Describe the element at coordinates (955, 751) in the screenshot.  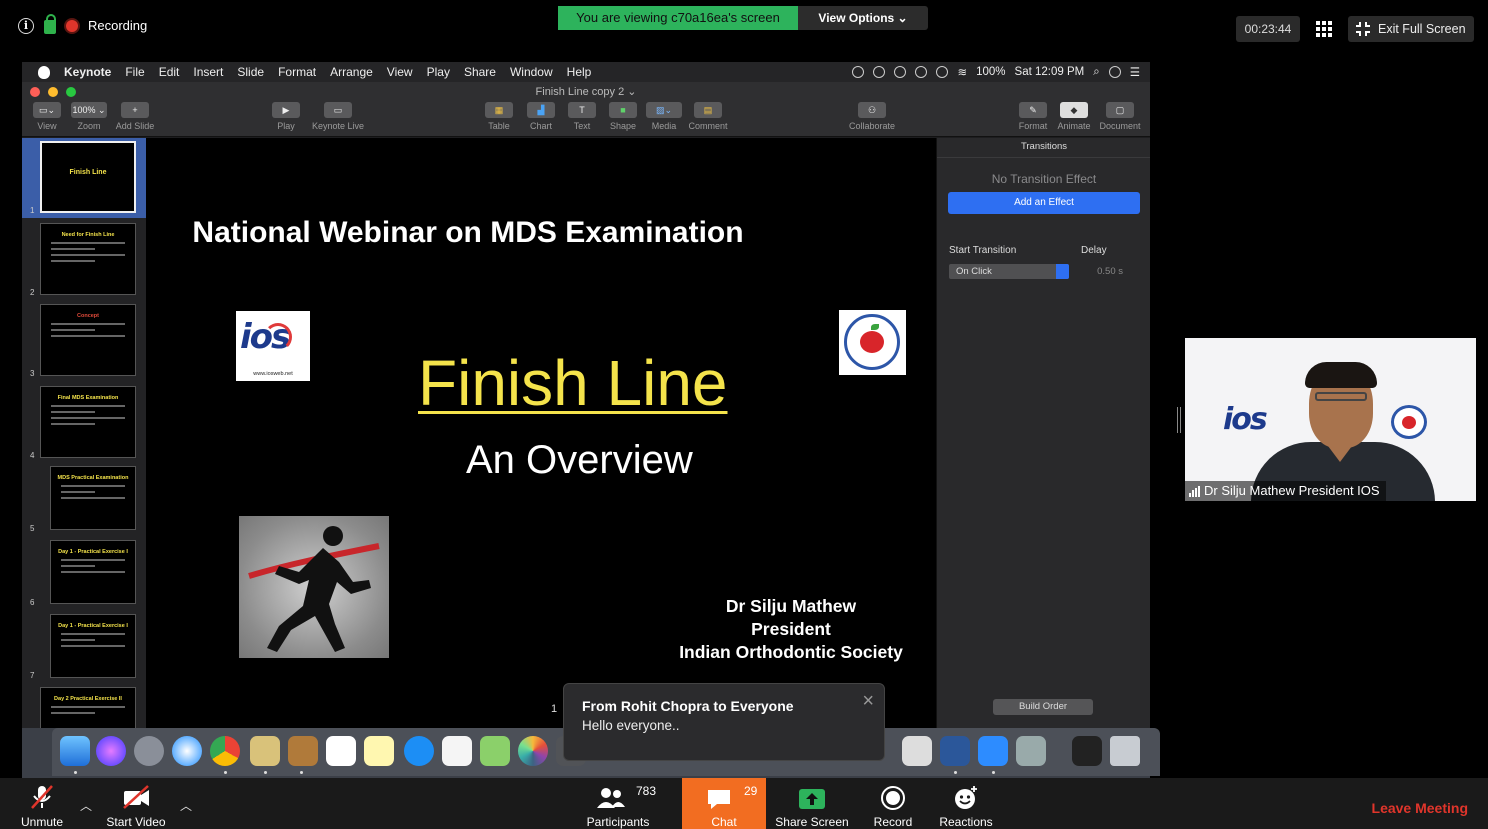
I see `word-icon` at that location.